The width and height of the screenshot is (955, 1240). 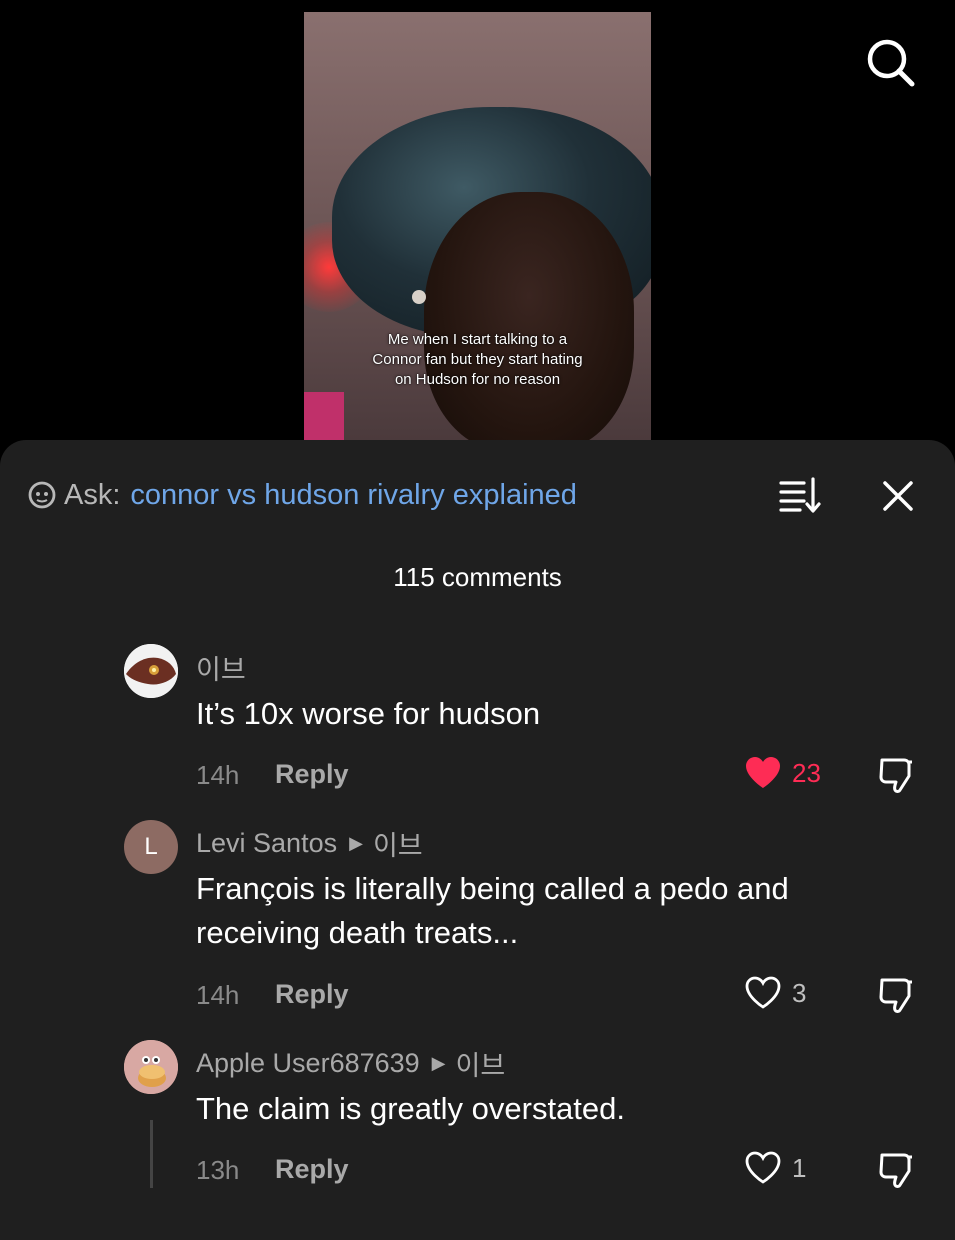 I want to click on like-button: 1, so click(x=775, y=1168).